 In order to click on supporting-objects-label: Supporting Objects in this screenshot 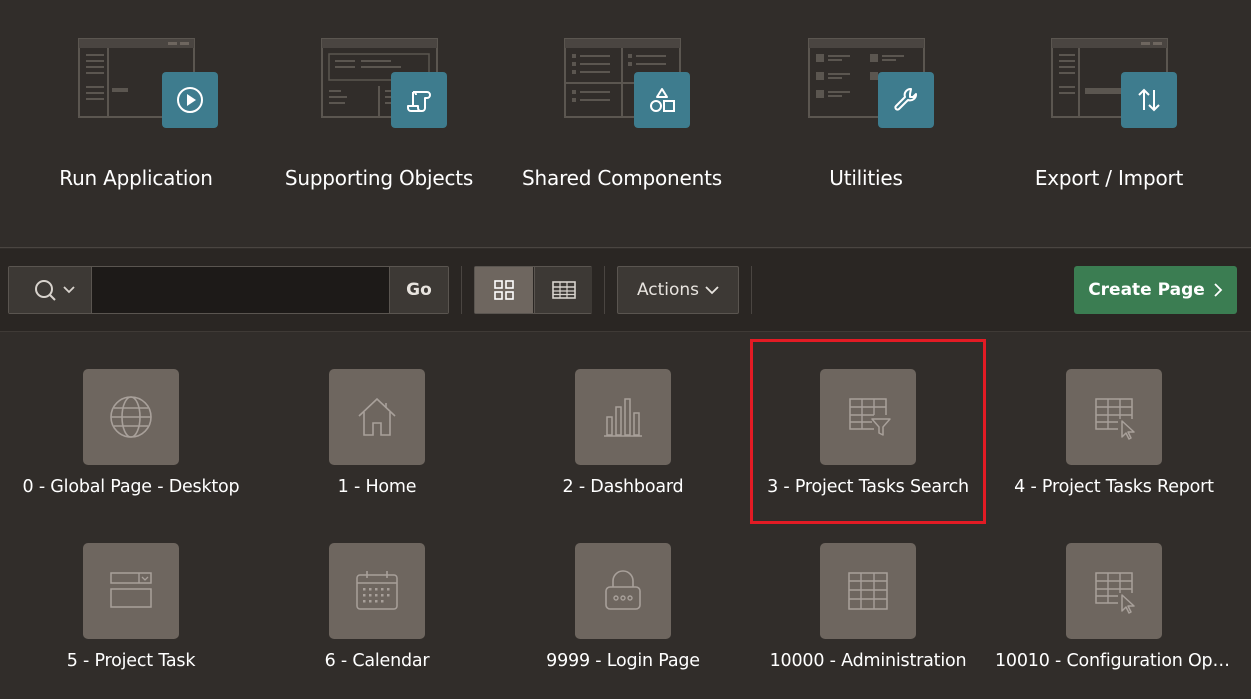, I will do `click(379, 178)`.